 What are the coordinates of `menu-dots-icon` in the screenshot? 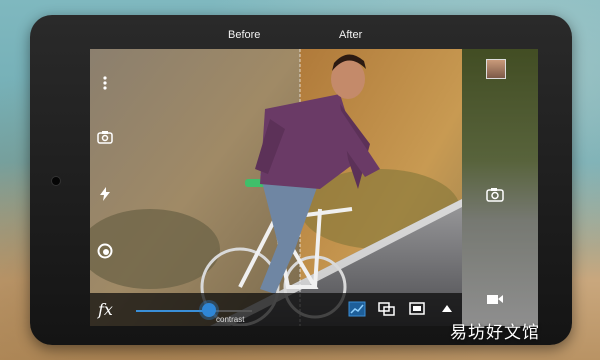 It's located at (105, 83).